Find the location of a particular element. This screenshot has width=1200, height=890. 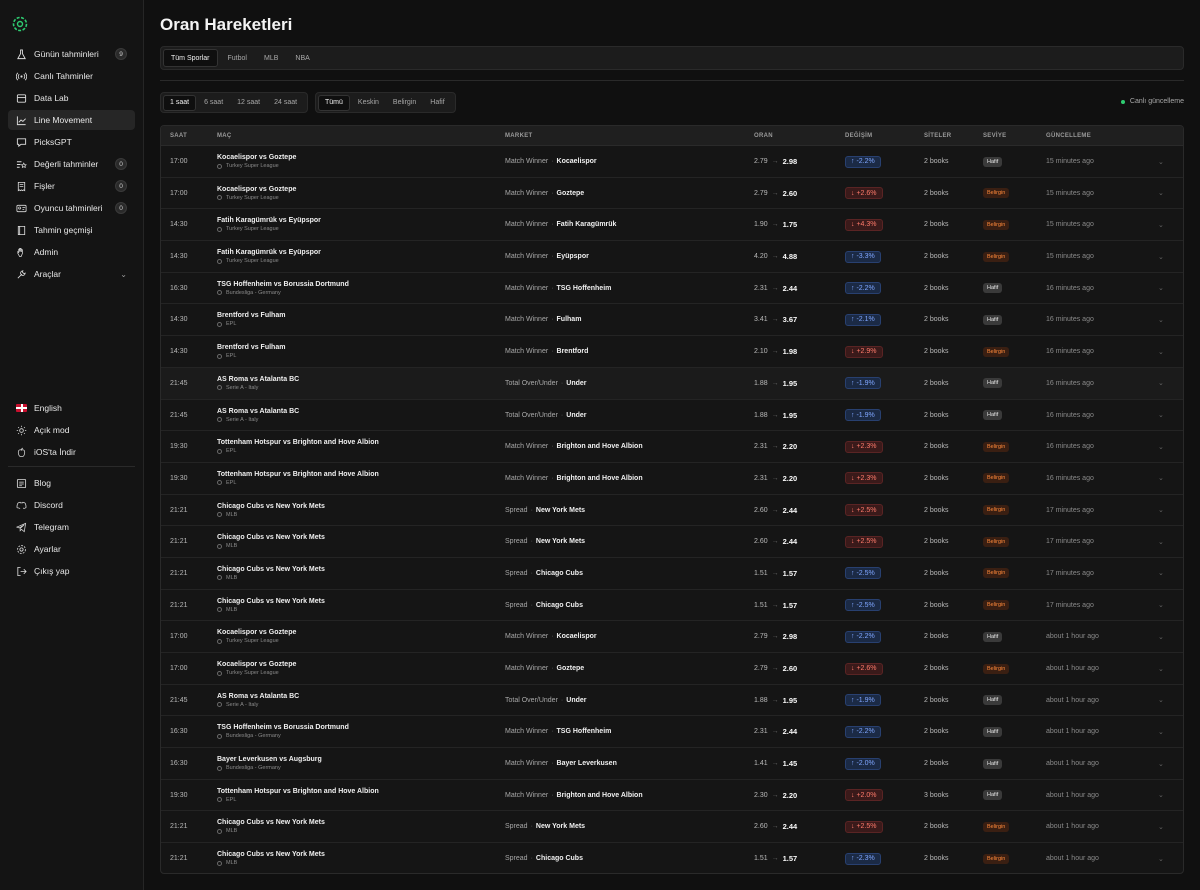

sidebar-item-araclar: Araçlar ⌄ is located at coordinates (71, 274).